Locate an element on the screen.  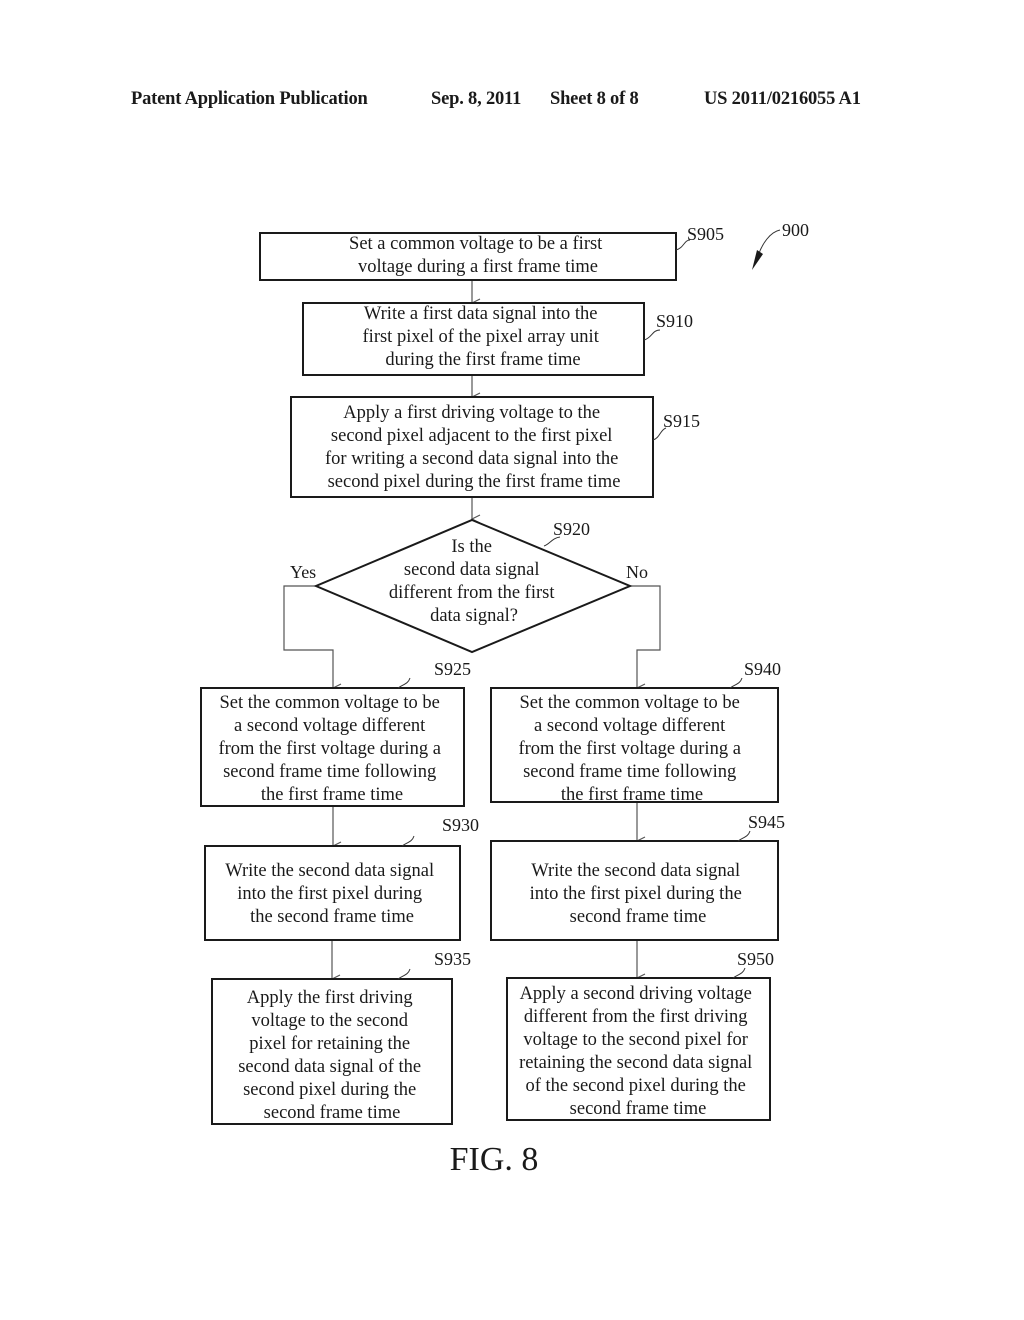
step-s935-line: voltage to the second is located at coordinates (329, 1021).